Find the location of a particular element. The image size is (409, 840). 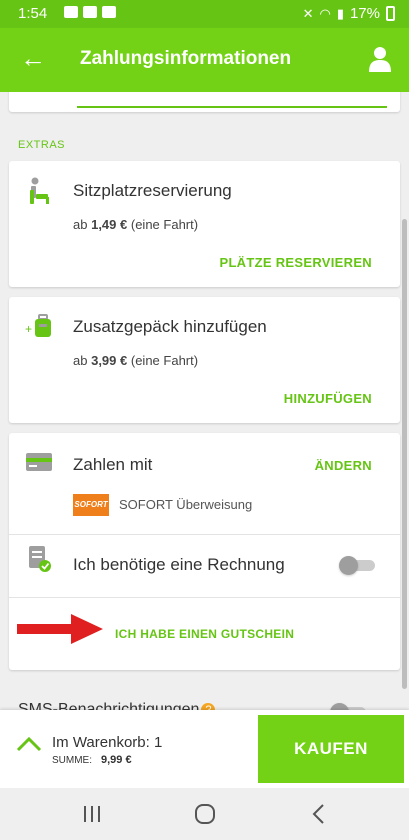

scrollbar is located at coordinates (404, 454).